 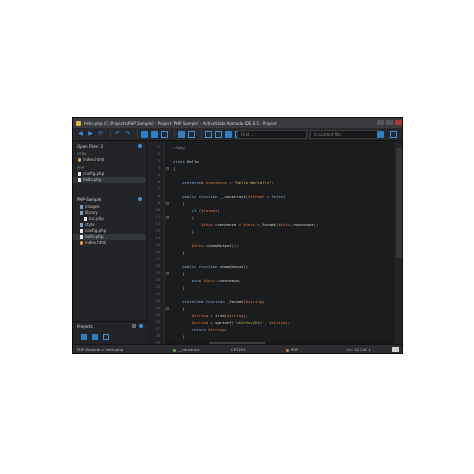 I want to click on vertical-scrollbar, so click(x=397, y=244).